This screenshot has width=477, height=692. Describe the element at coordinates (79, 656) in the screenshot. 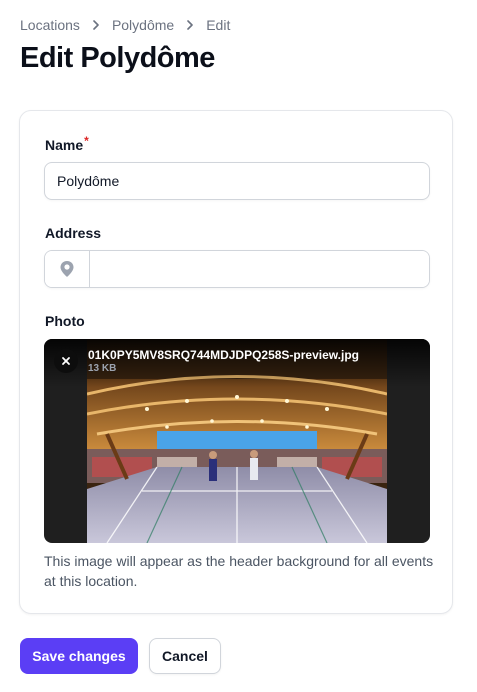

I see `save-changes-button: Save changes` at that location.